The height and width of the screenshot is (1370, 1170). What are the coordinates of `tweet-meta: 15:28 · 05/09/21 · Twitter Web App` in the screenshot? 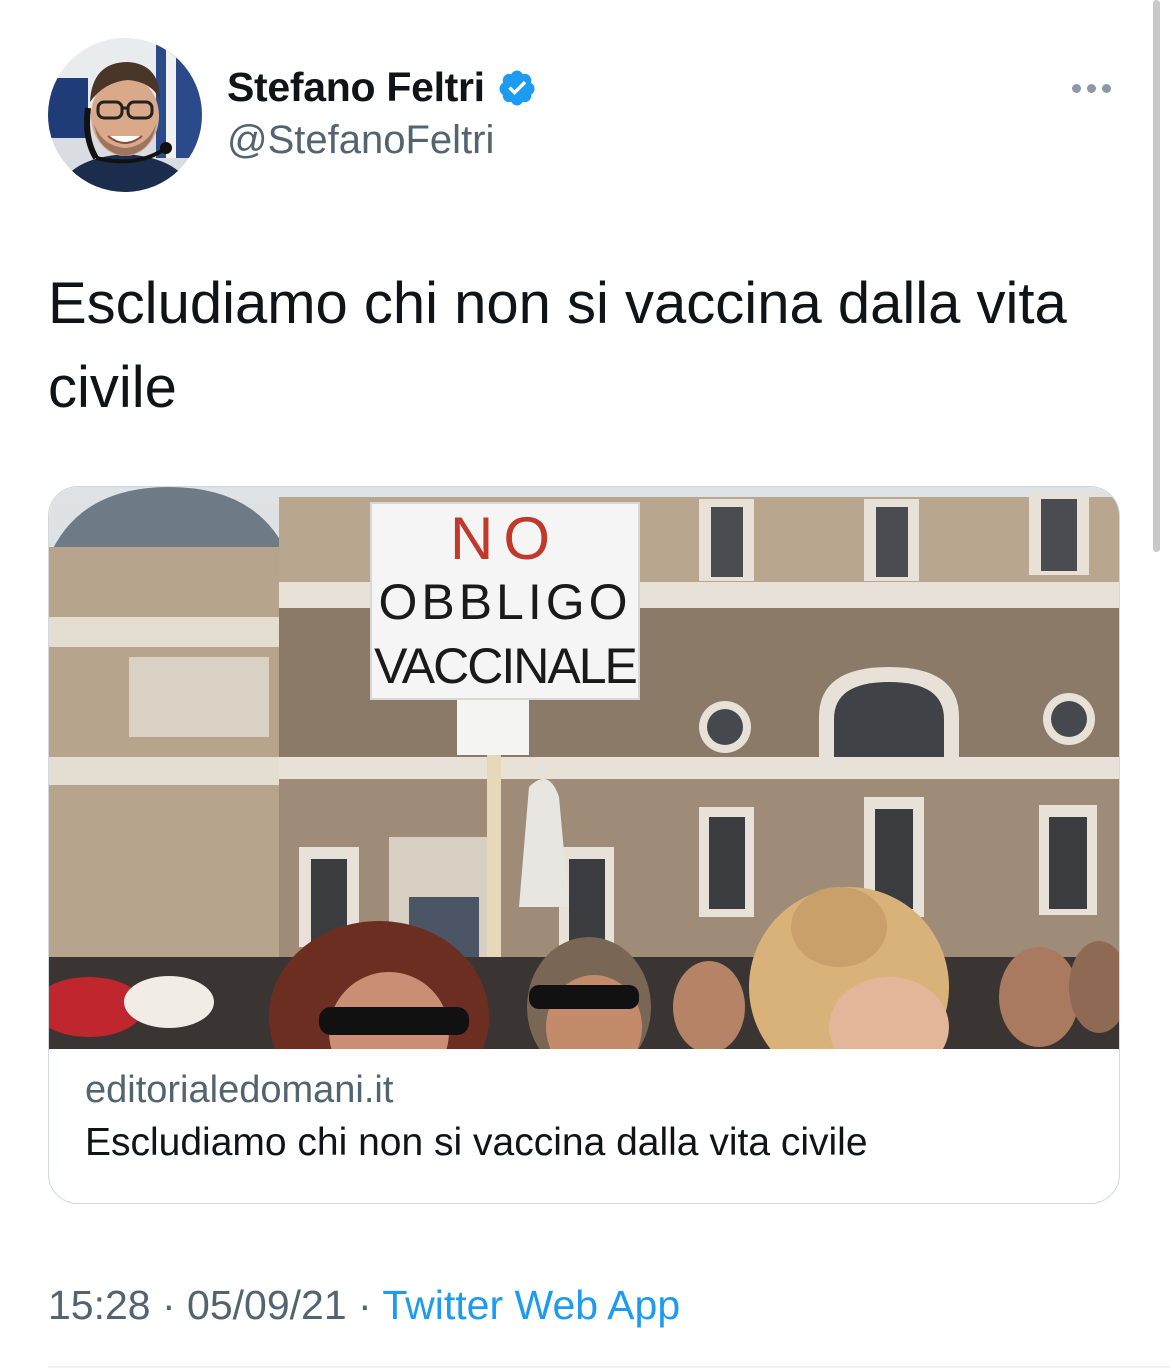 It's located at (364, 1305).